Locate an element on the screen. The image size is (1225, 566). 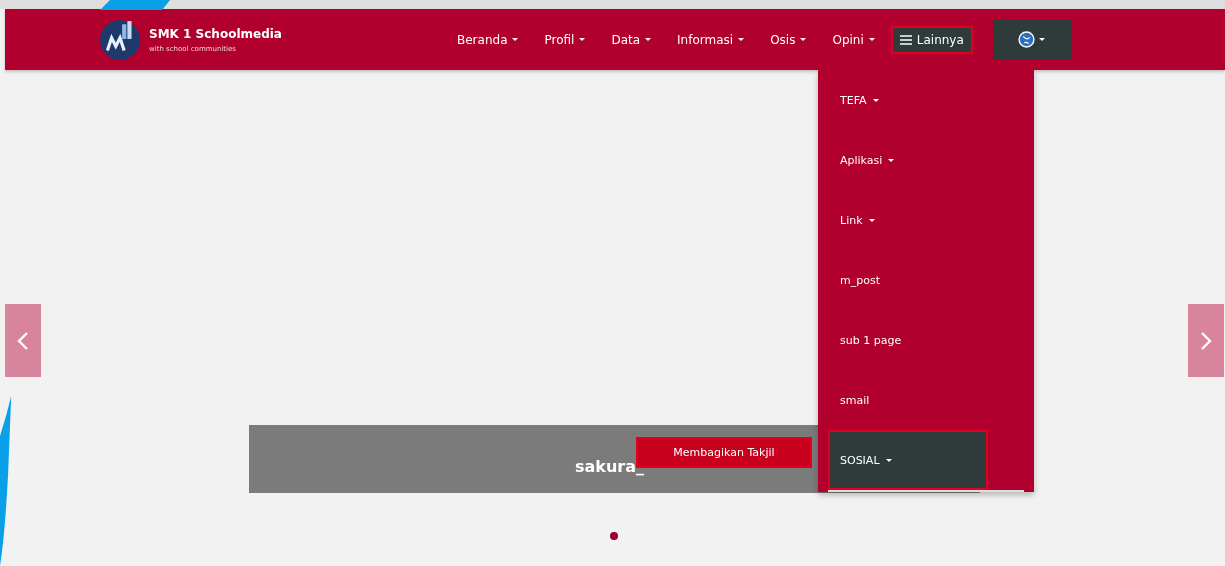
slide-indicator-dot is located at coordinates (614, 536).